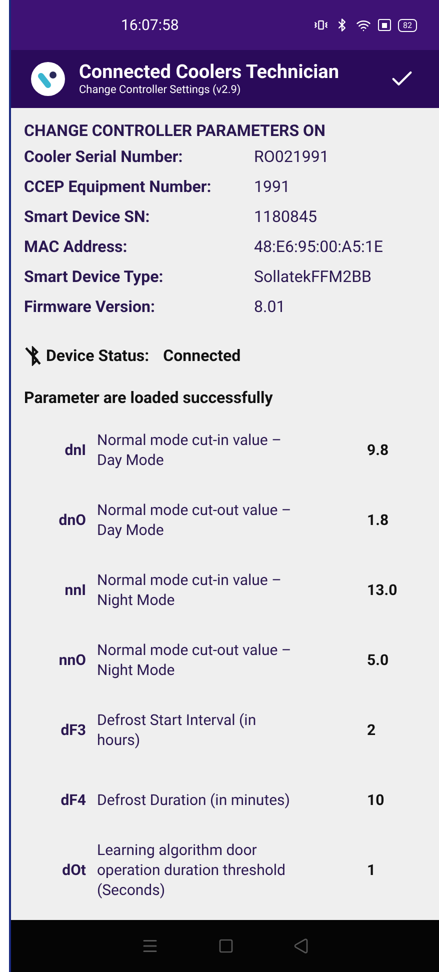 This screenshot has height=972, width=439. What do you see at coordinates (321, 25) in the screenshot?
I see `vibrate-icon` at bounding box center [321, 25].